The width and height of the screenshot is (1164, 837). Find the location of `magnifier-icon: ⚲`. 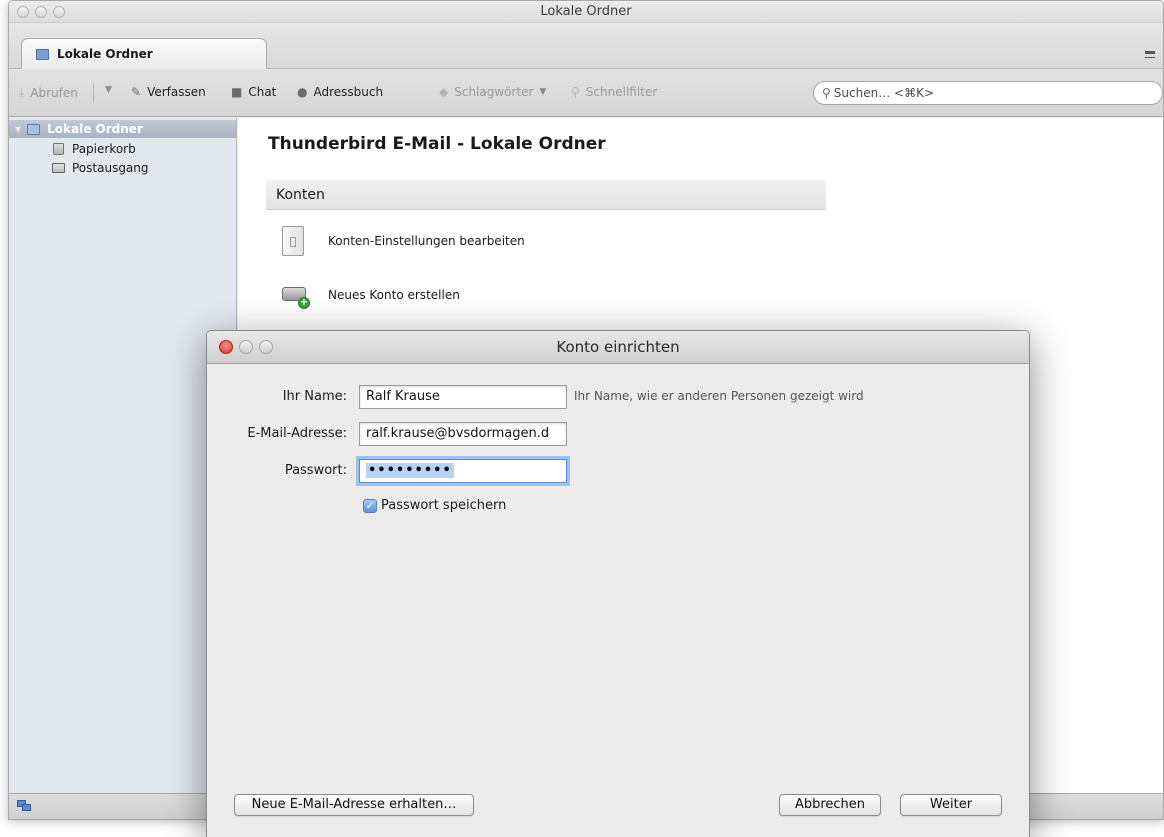

magnifier-icon: ⚲ is located at coordinates (575, 92).